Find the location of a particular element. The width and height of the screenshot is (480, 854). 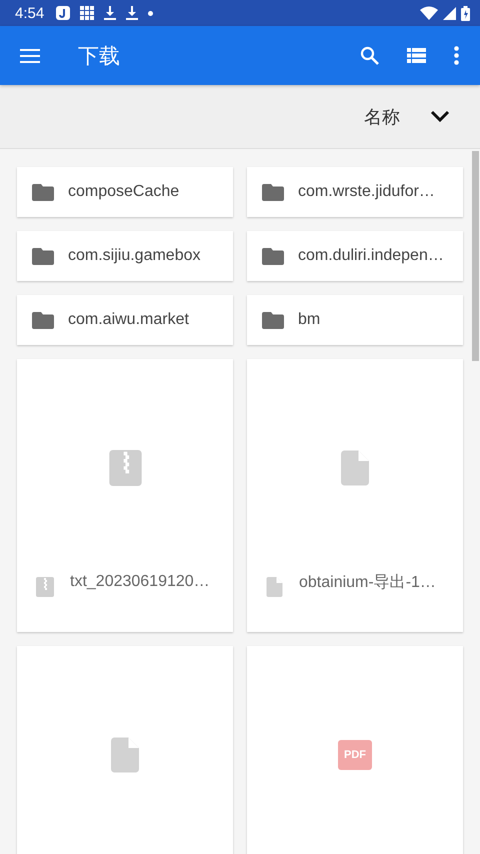

chevron-down-icon is located at coordinates (440, 116).